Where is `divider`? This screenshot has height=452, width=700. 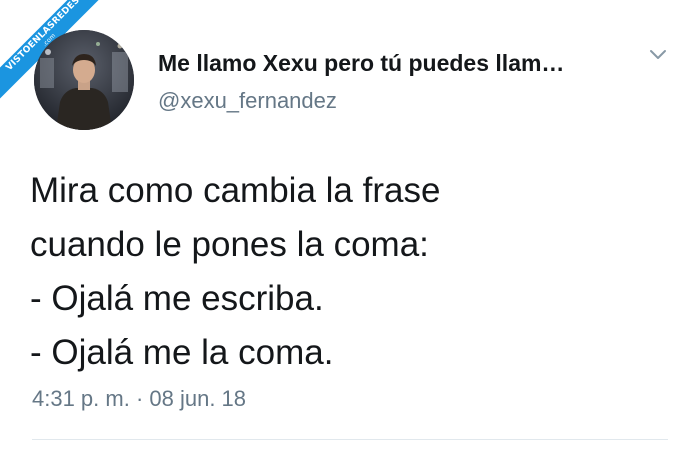 divider is located at coordinates (350, 439).